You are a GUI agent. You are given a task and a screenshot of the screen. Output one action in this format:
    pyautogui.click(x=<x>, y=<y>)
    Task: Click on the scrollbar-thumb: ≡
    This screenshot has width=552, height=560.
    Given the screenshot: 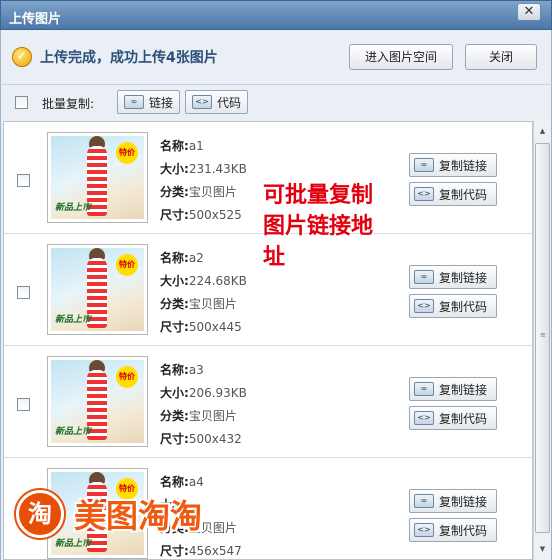 What is the action you would take?
    pyautogui.click(x=542, y=338)
    